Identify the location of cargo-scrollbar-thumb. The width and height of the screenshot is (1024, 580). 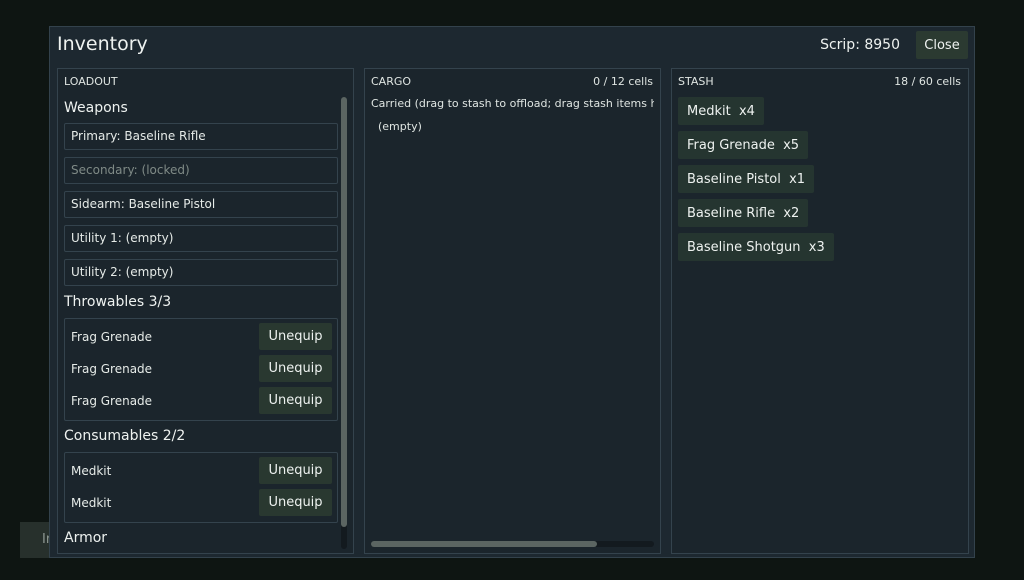
(484, 544).